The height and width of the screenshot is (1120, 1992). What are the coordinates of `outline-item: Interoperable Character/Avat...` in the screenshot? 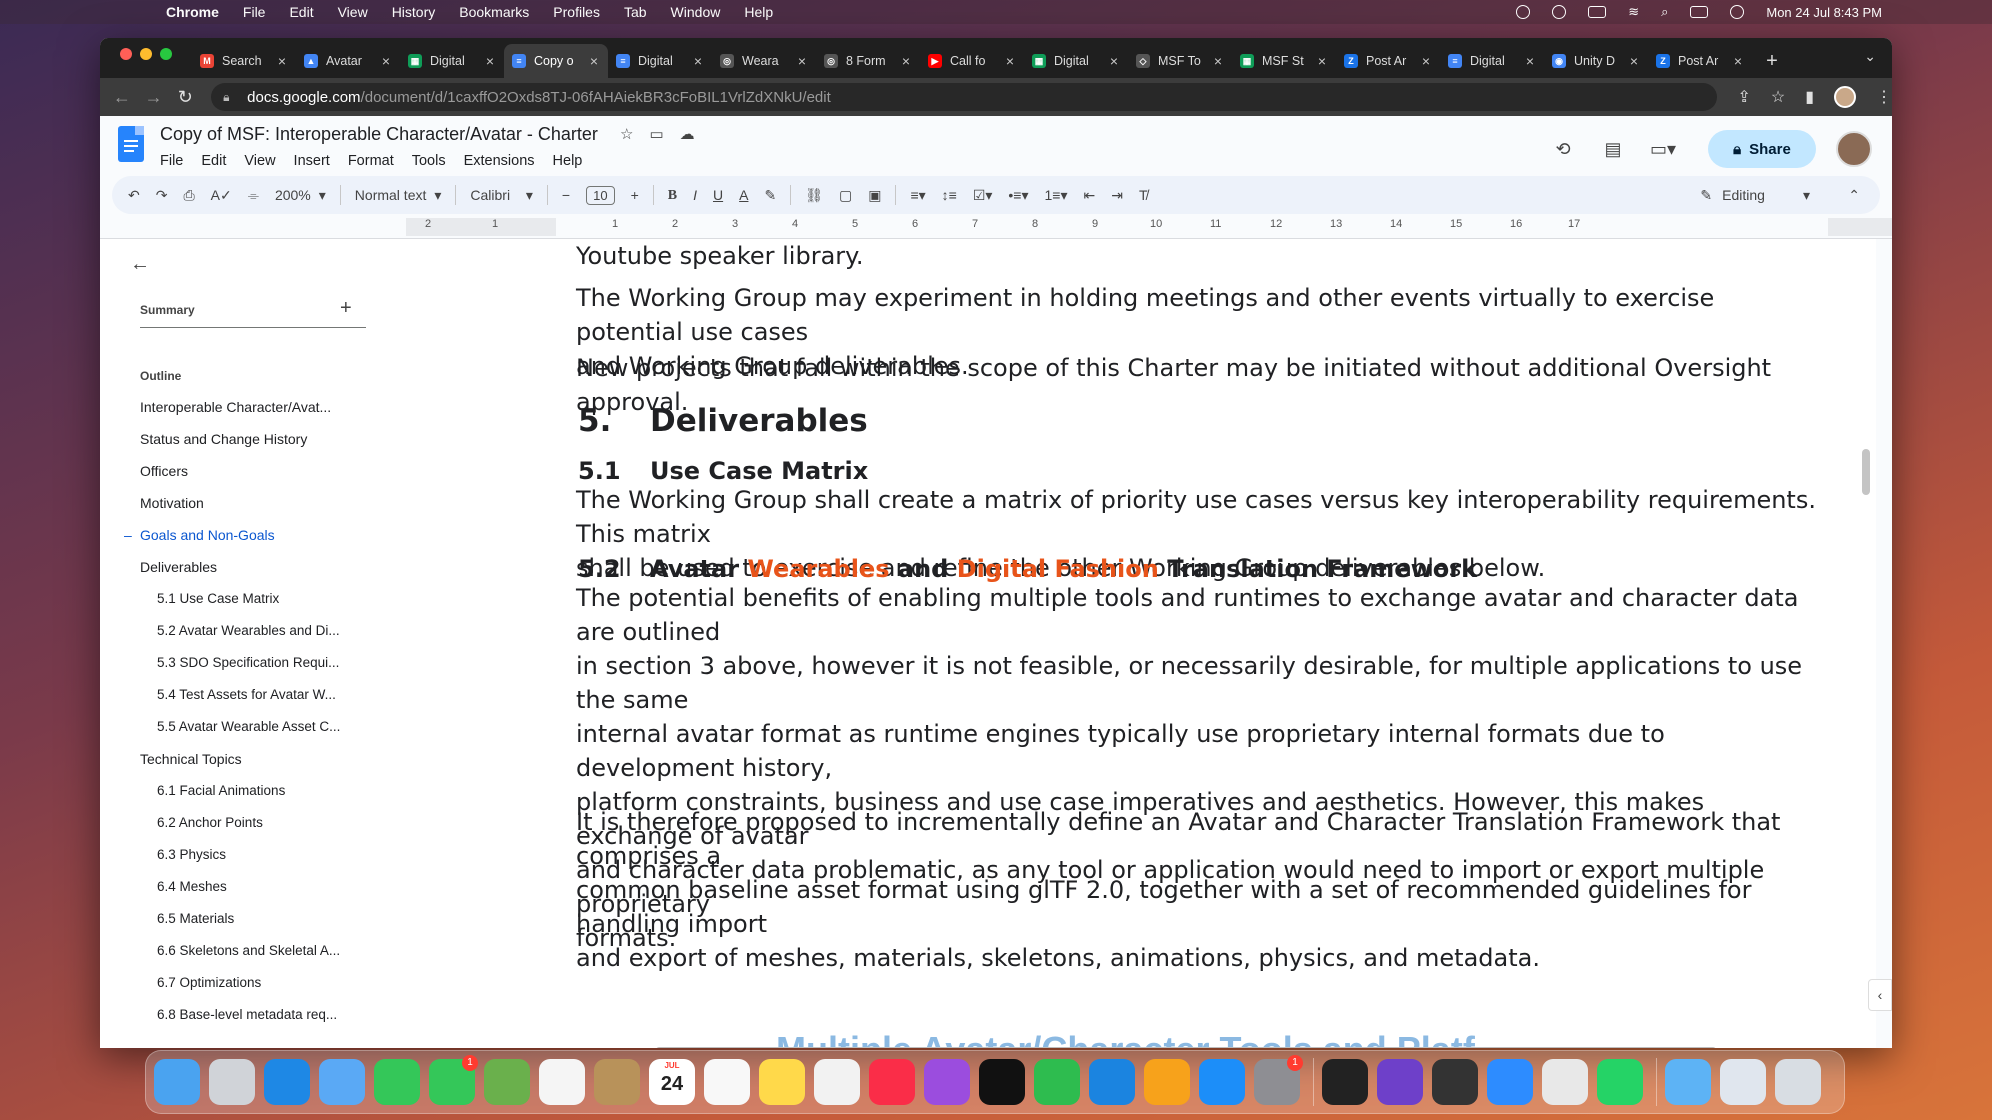 It's located at (253, 407).